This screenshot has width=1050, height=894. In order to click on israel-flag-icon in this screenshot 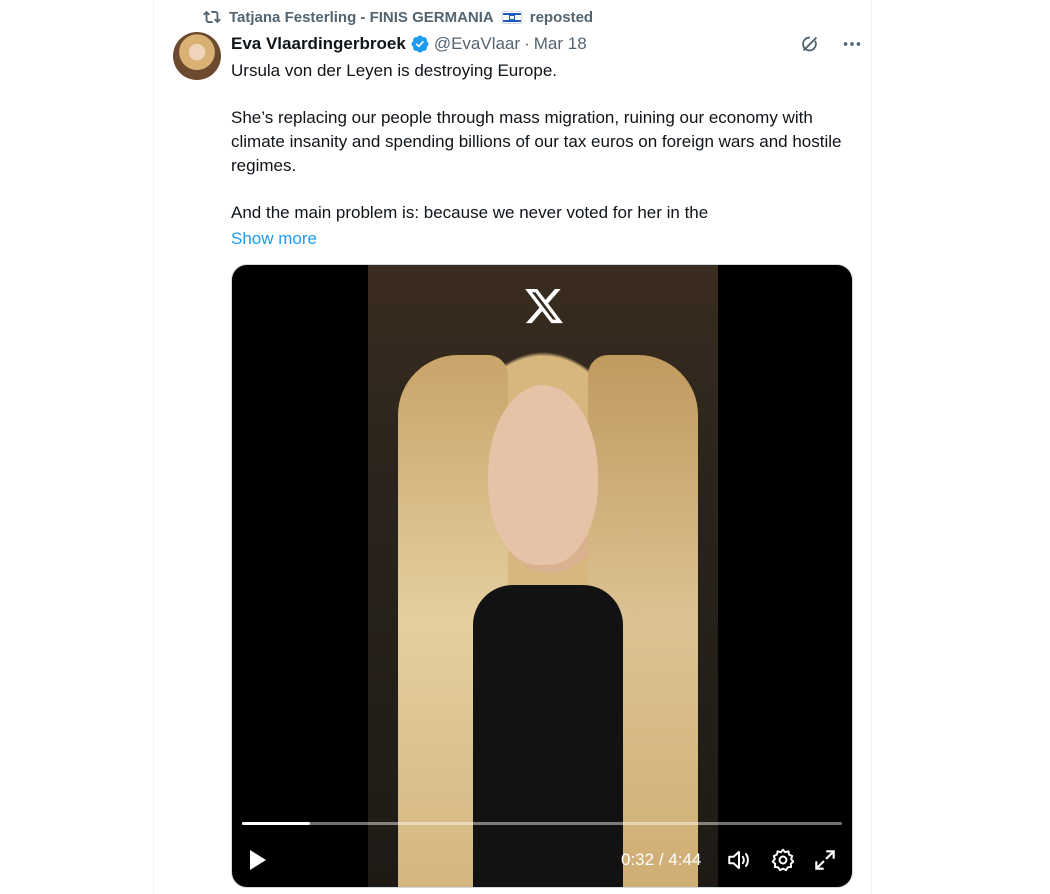, I will do `click(511, 17)`.